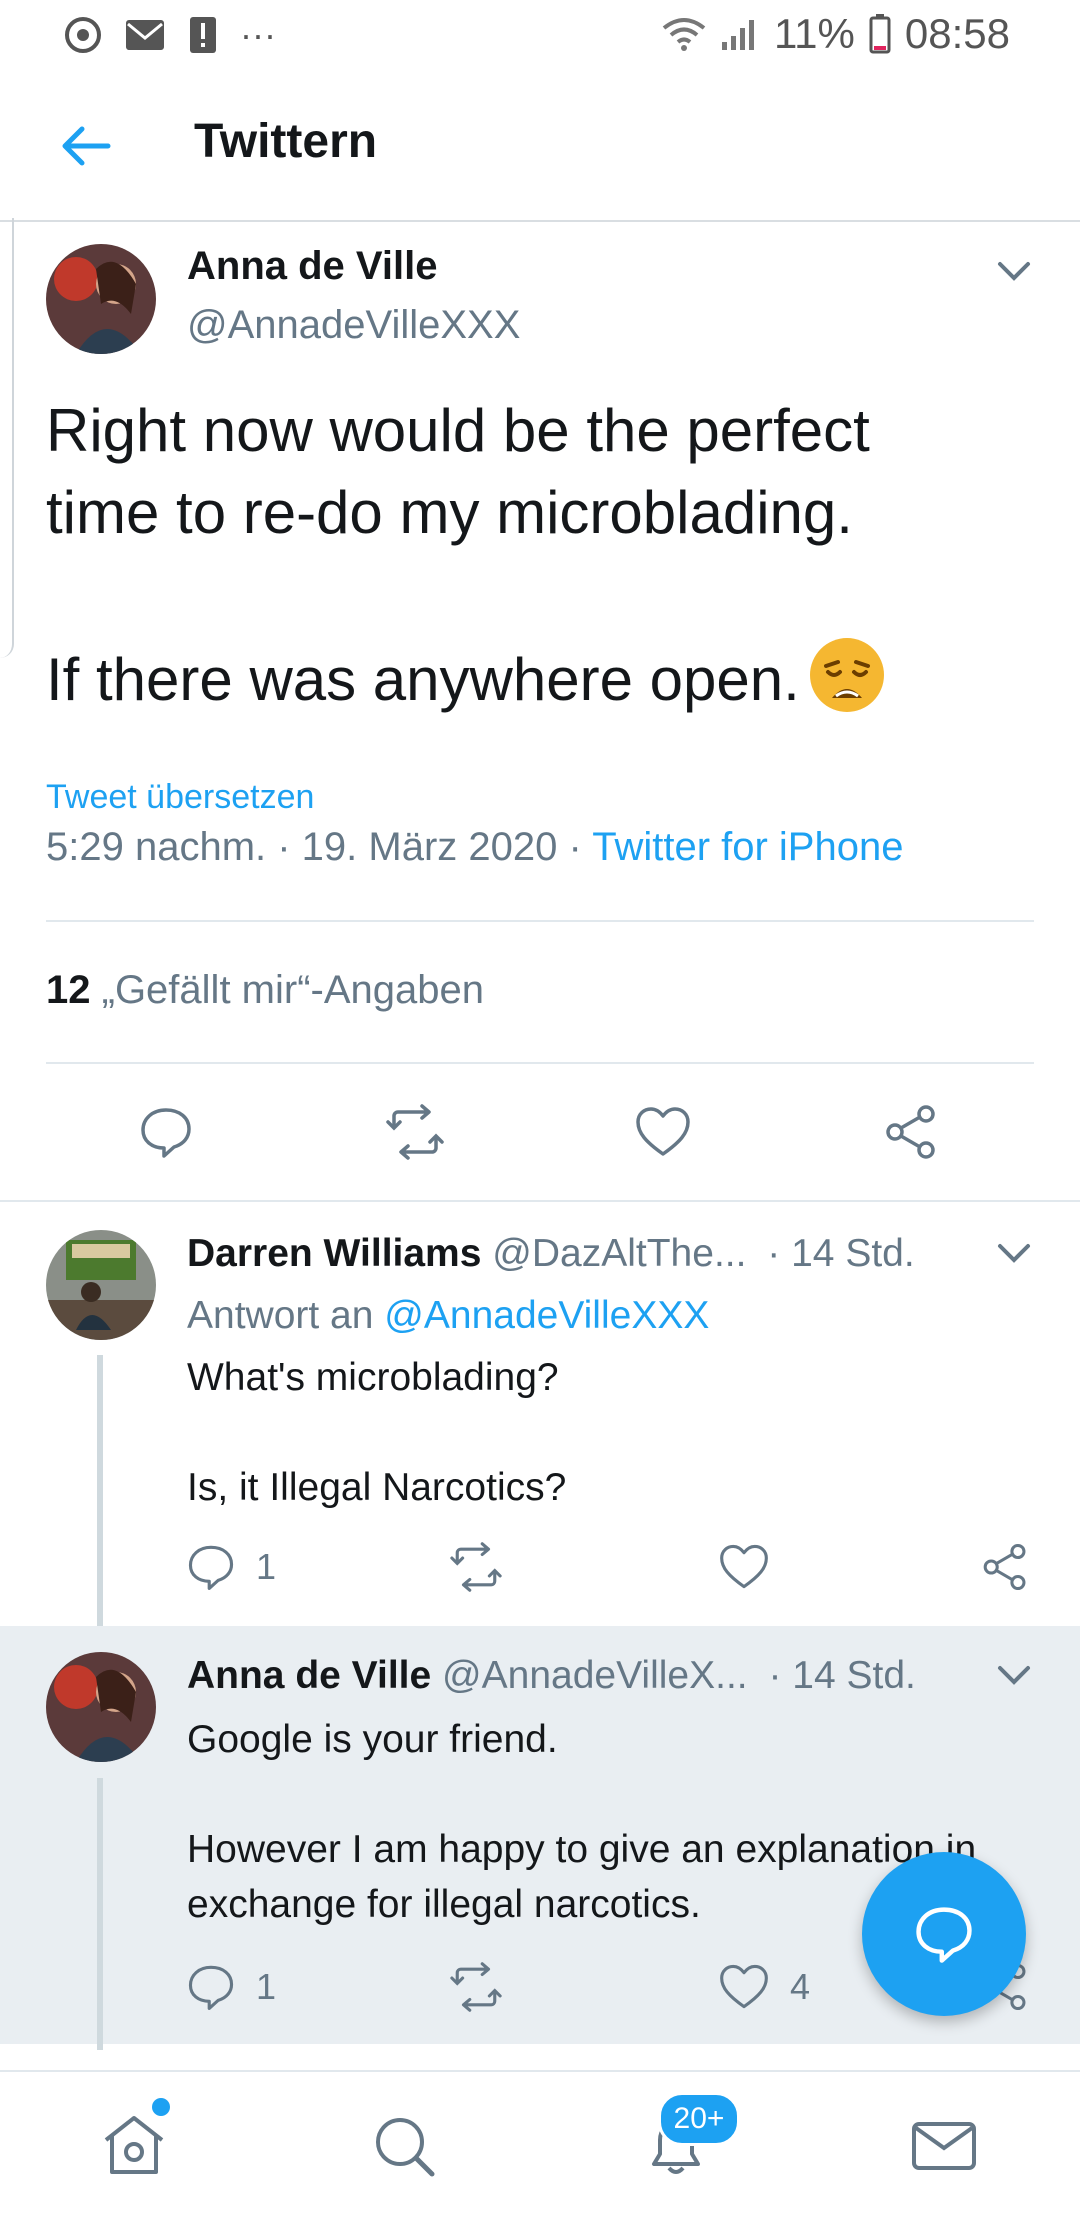  Describe the element at coordinates (354, 325) in the screenshot. I see `author-handle: @AnnadeVilleXXX` at that location.